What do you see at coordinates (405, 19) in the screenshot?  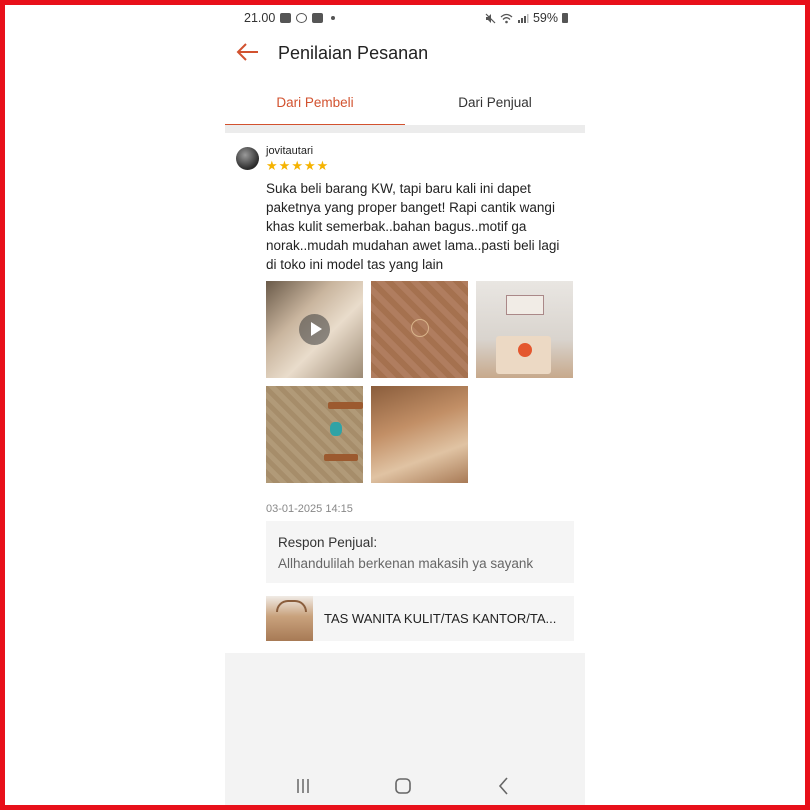 I see `status-bar: 21.00 59%` at bounding box center [405, 19].